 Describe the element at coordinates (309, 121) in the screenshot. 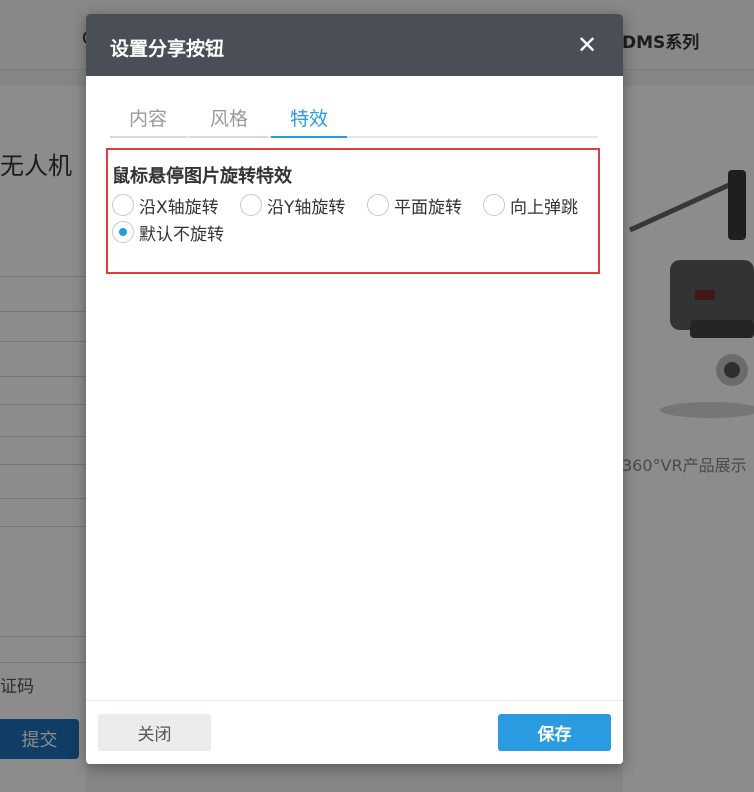

I see `tab-effects: 特效` at that location.